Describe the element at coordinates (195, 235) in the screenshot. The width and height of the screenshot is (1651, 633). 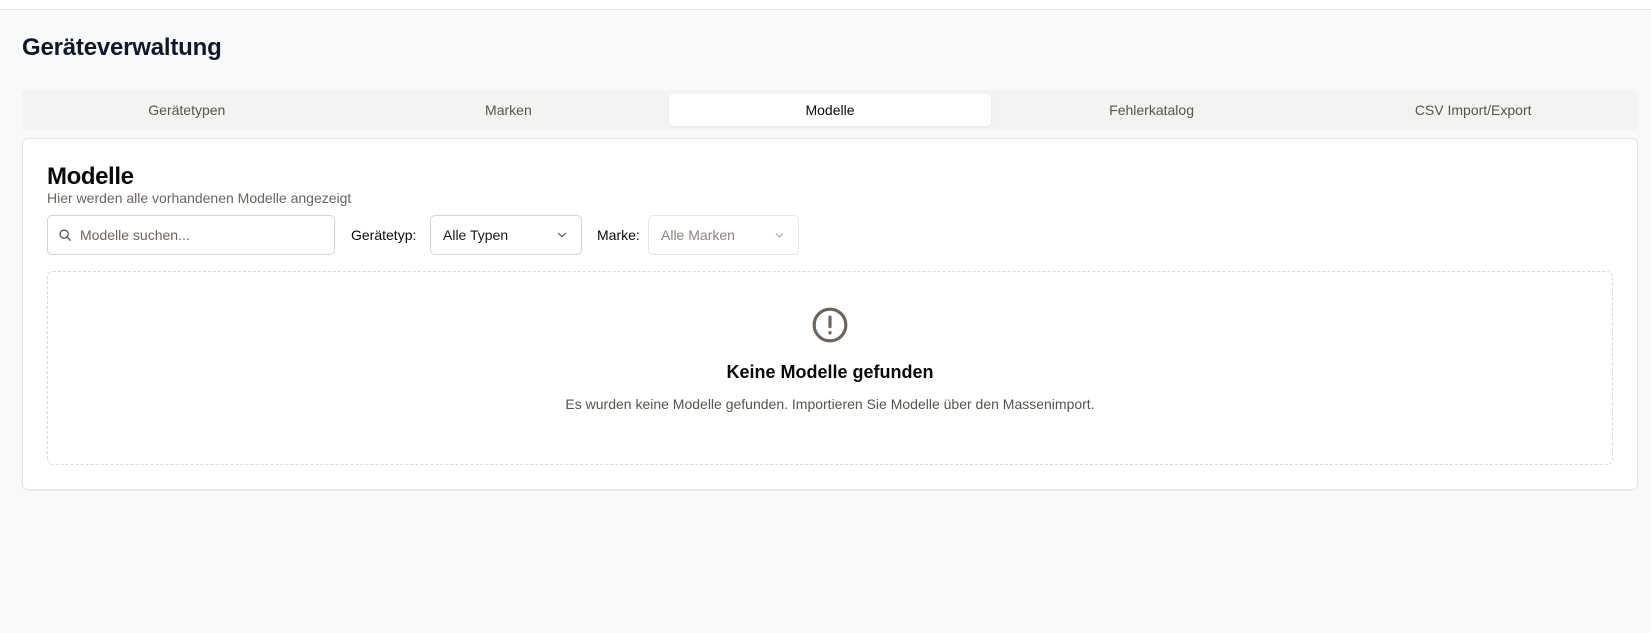
I see `search-input` at that location.